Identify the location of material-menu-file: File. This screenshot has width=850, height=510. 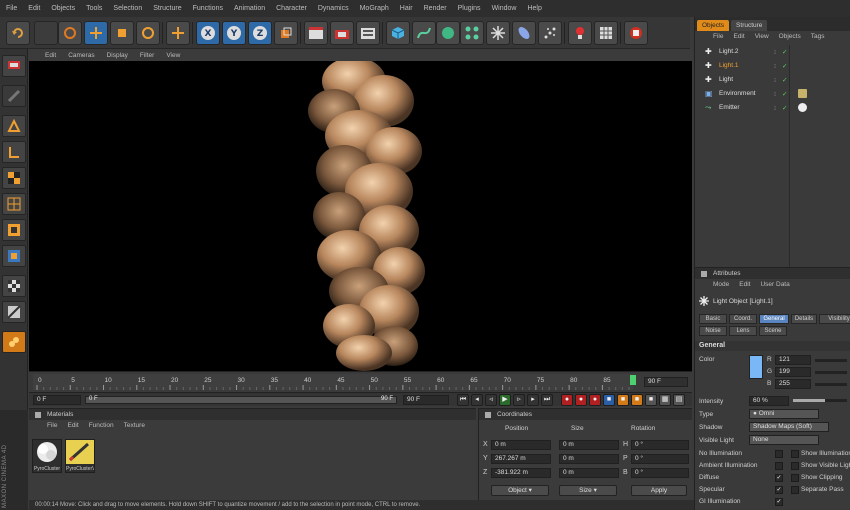
(52, 425).